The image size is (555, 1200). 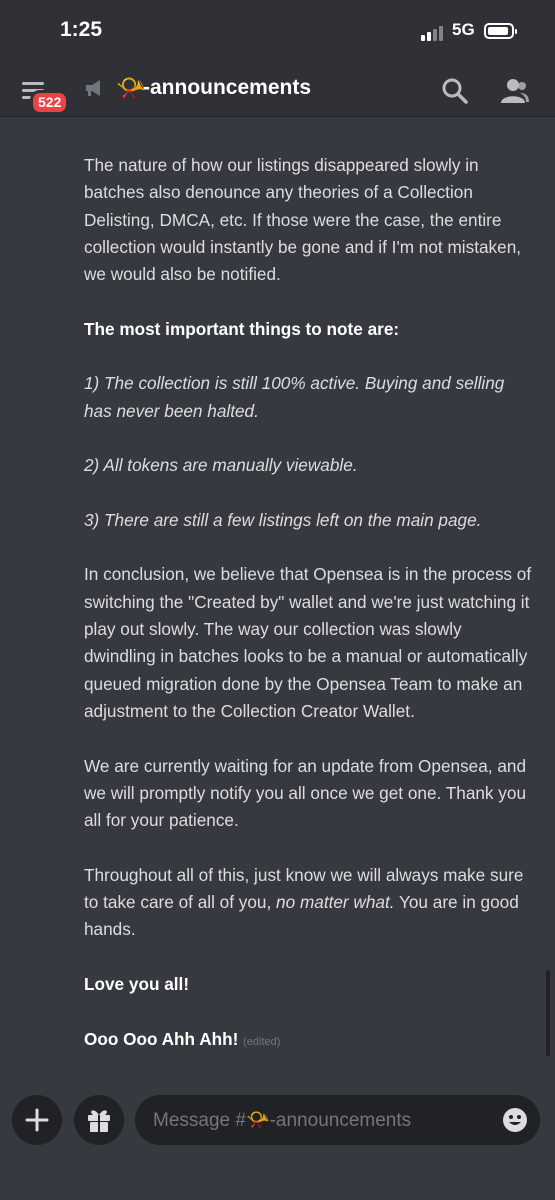 I want to click on emoji-icon, so click(x=515, y=1120).